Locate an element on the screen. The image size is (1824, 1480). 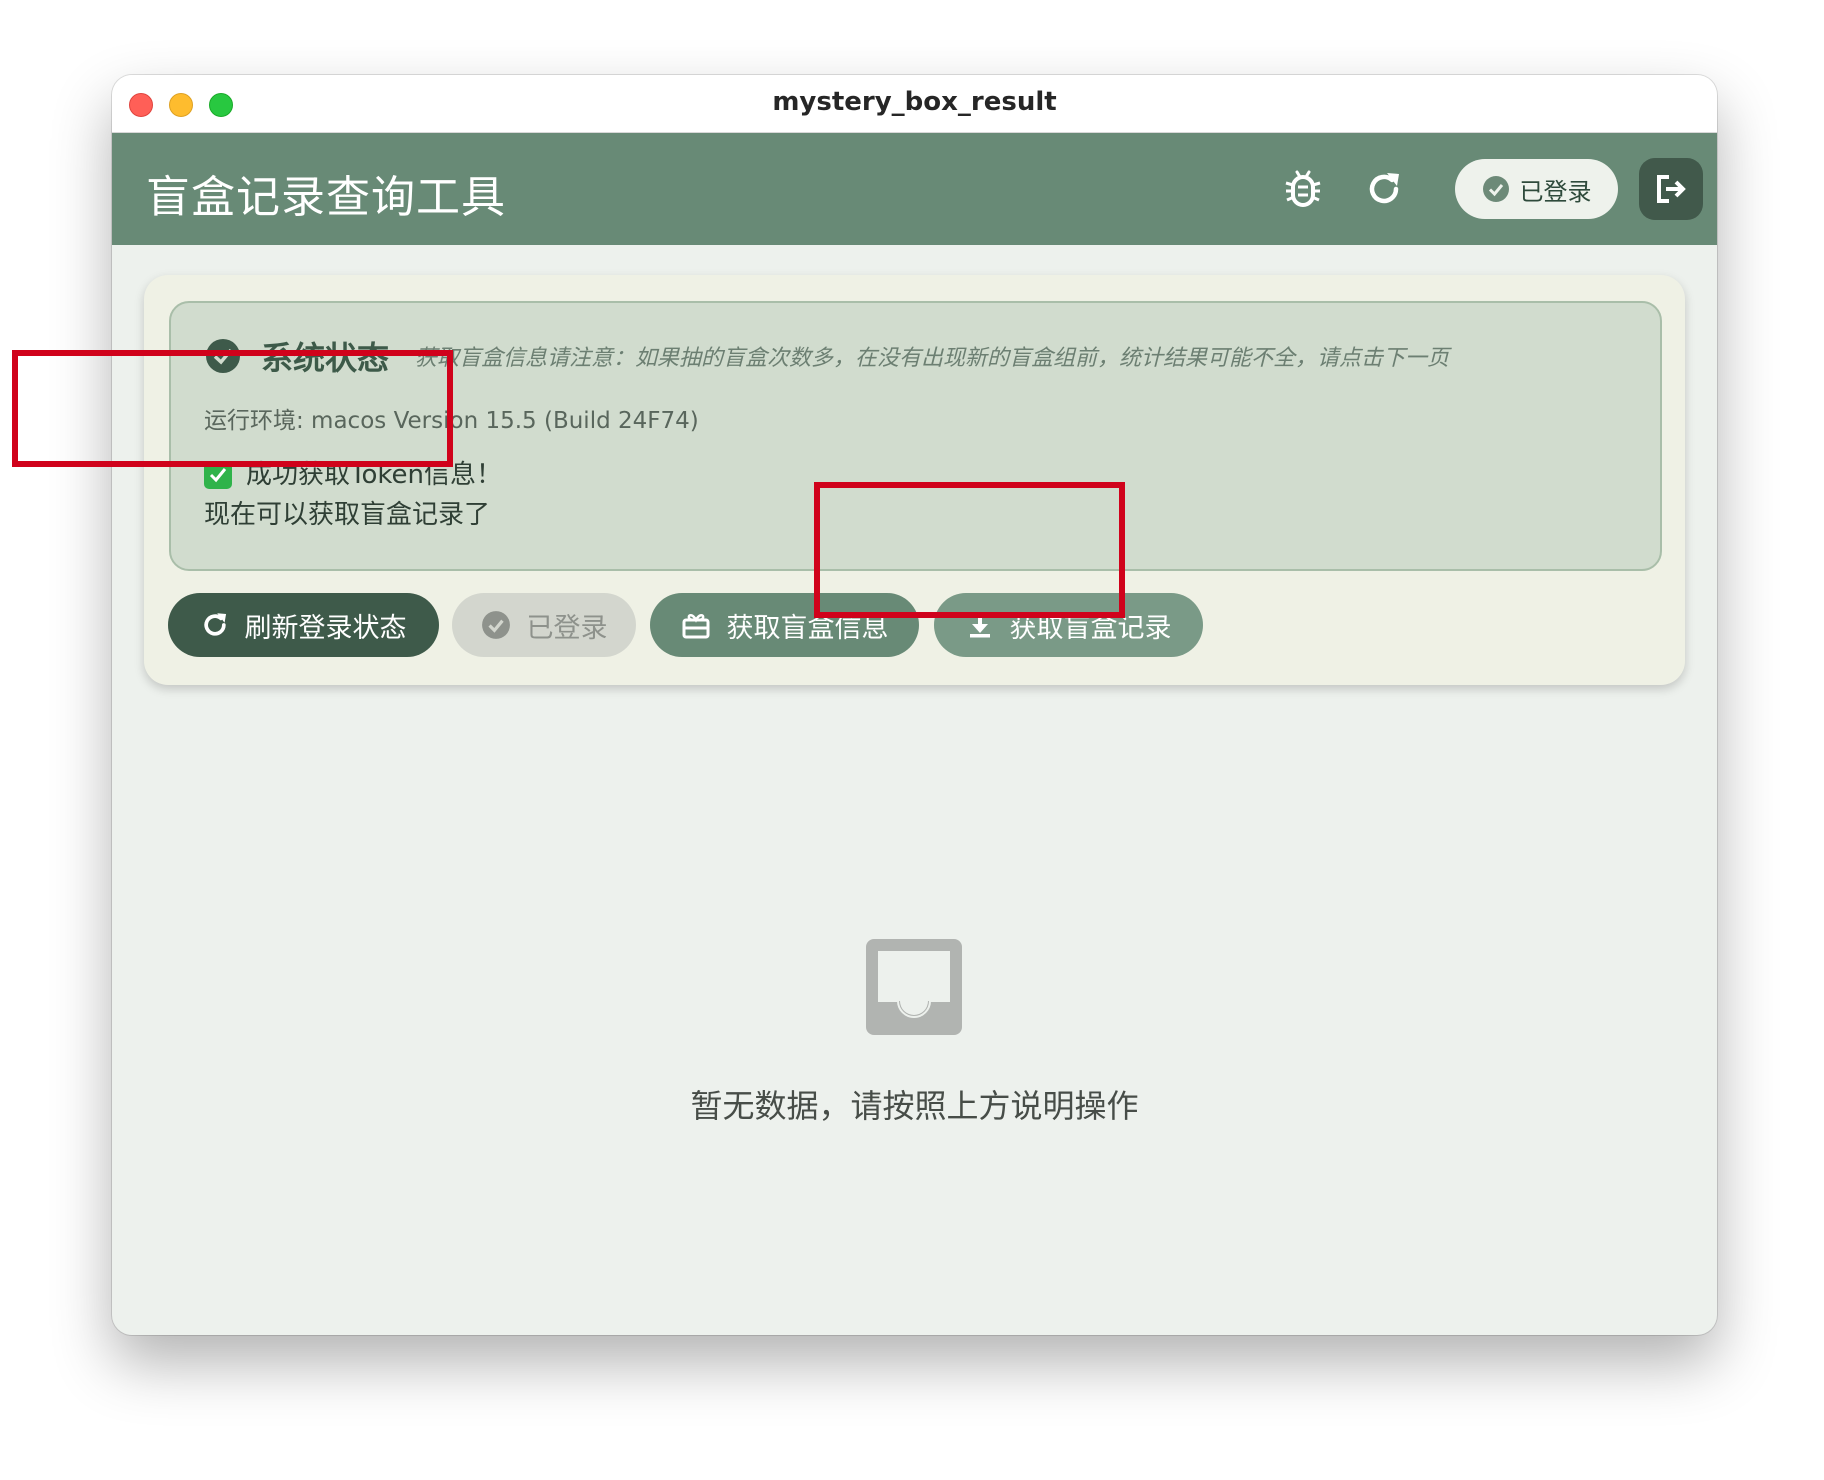
logout-button is located at coordinates (1671, 189).